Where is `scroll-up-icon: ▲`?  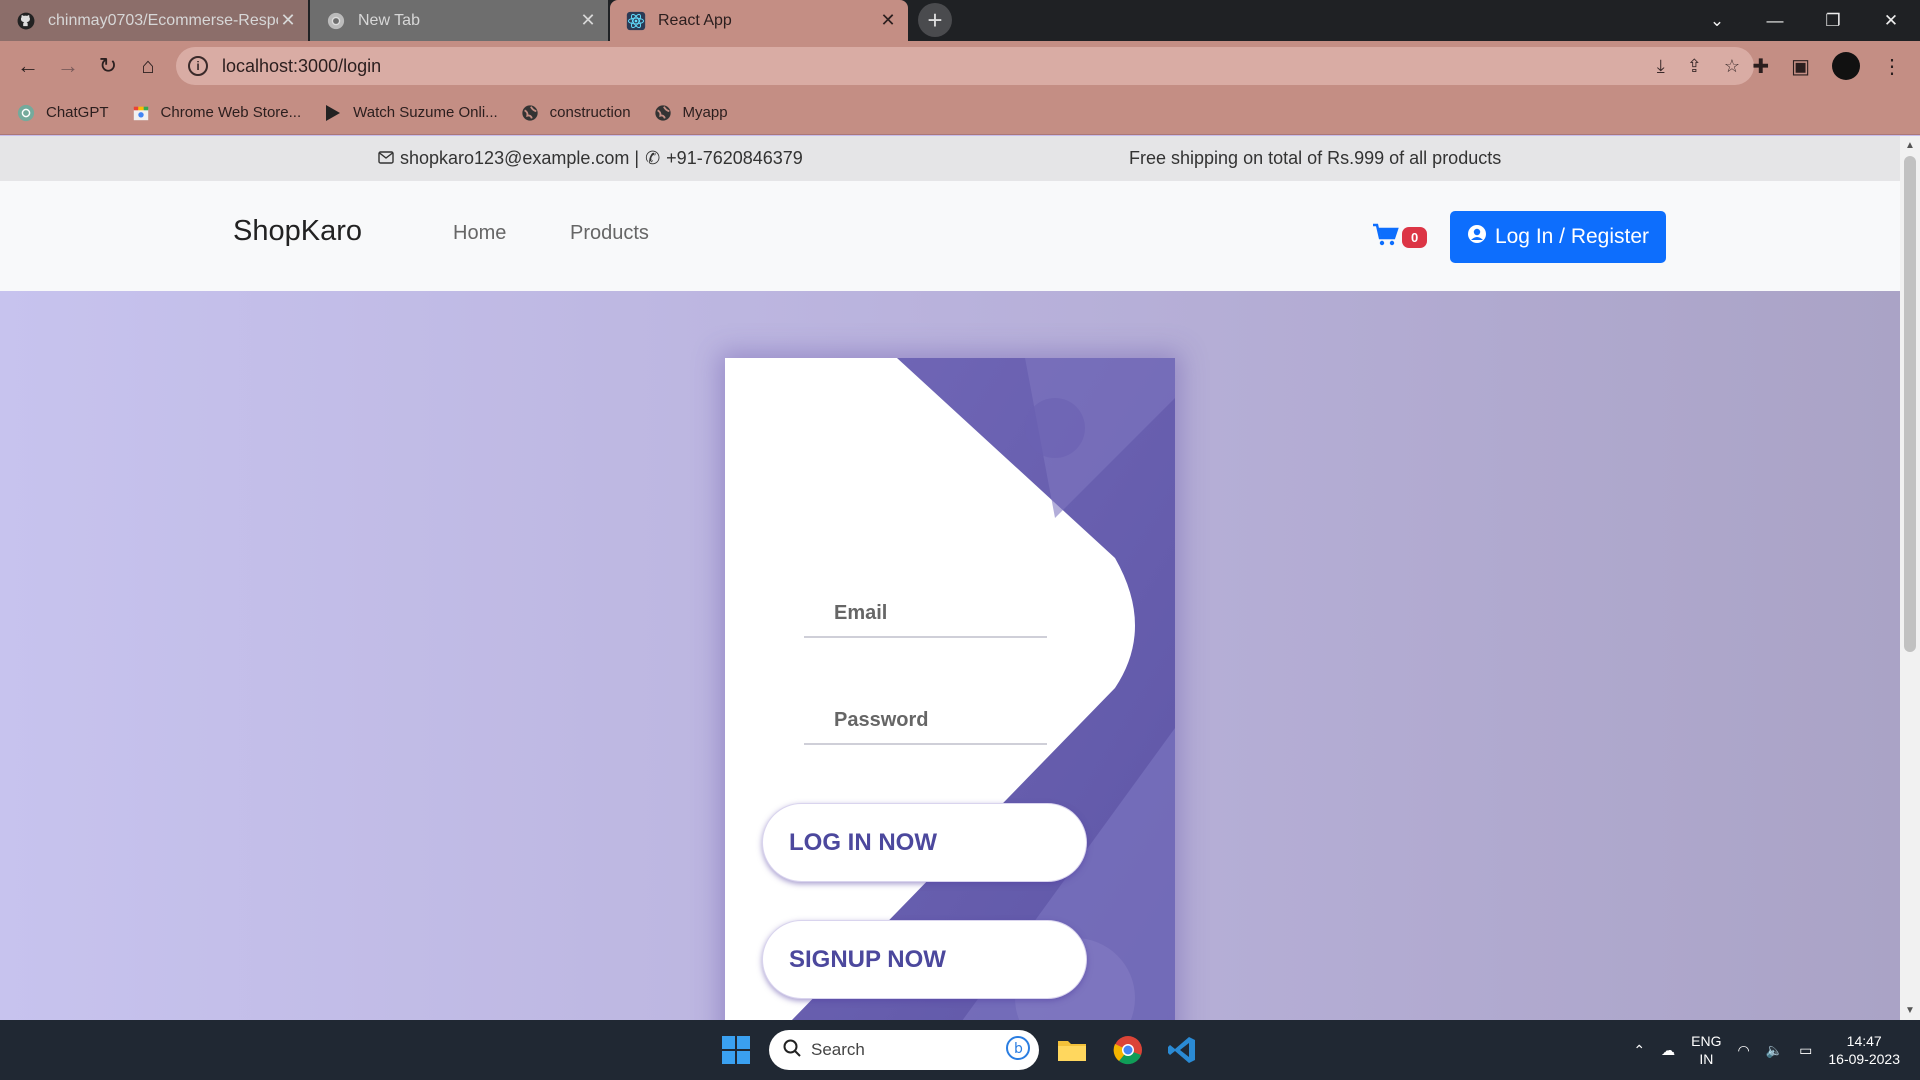 scroll-up-icon: ▲ is located at coordinates (1910, 145).